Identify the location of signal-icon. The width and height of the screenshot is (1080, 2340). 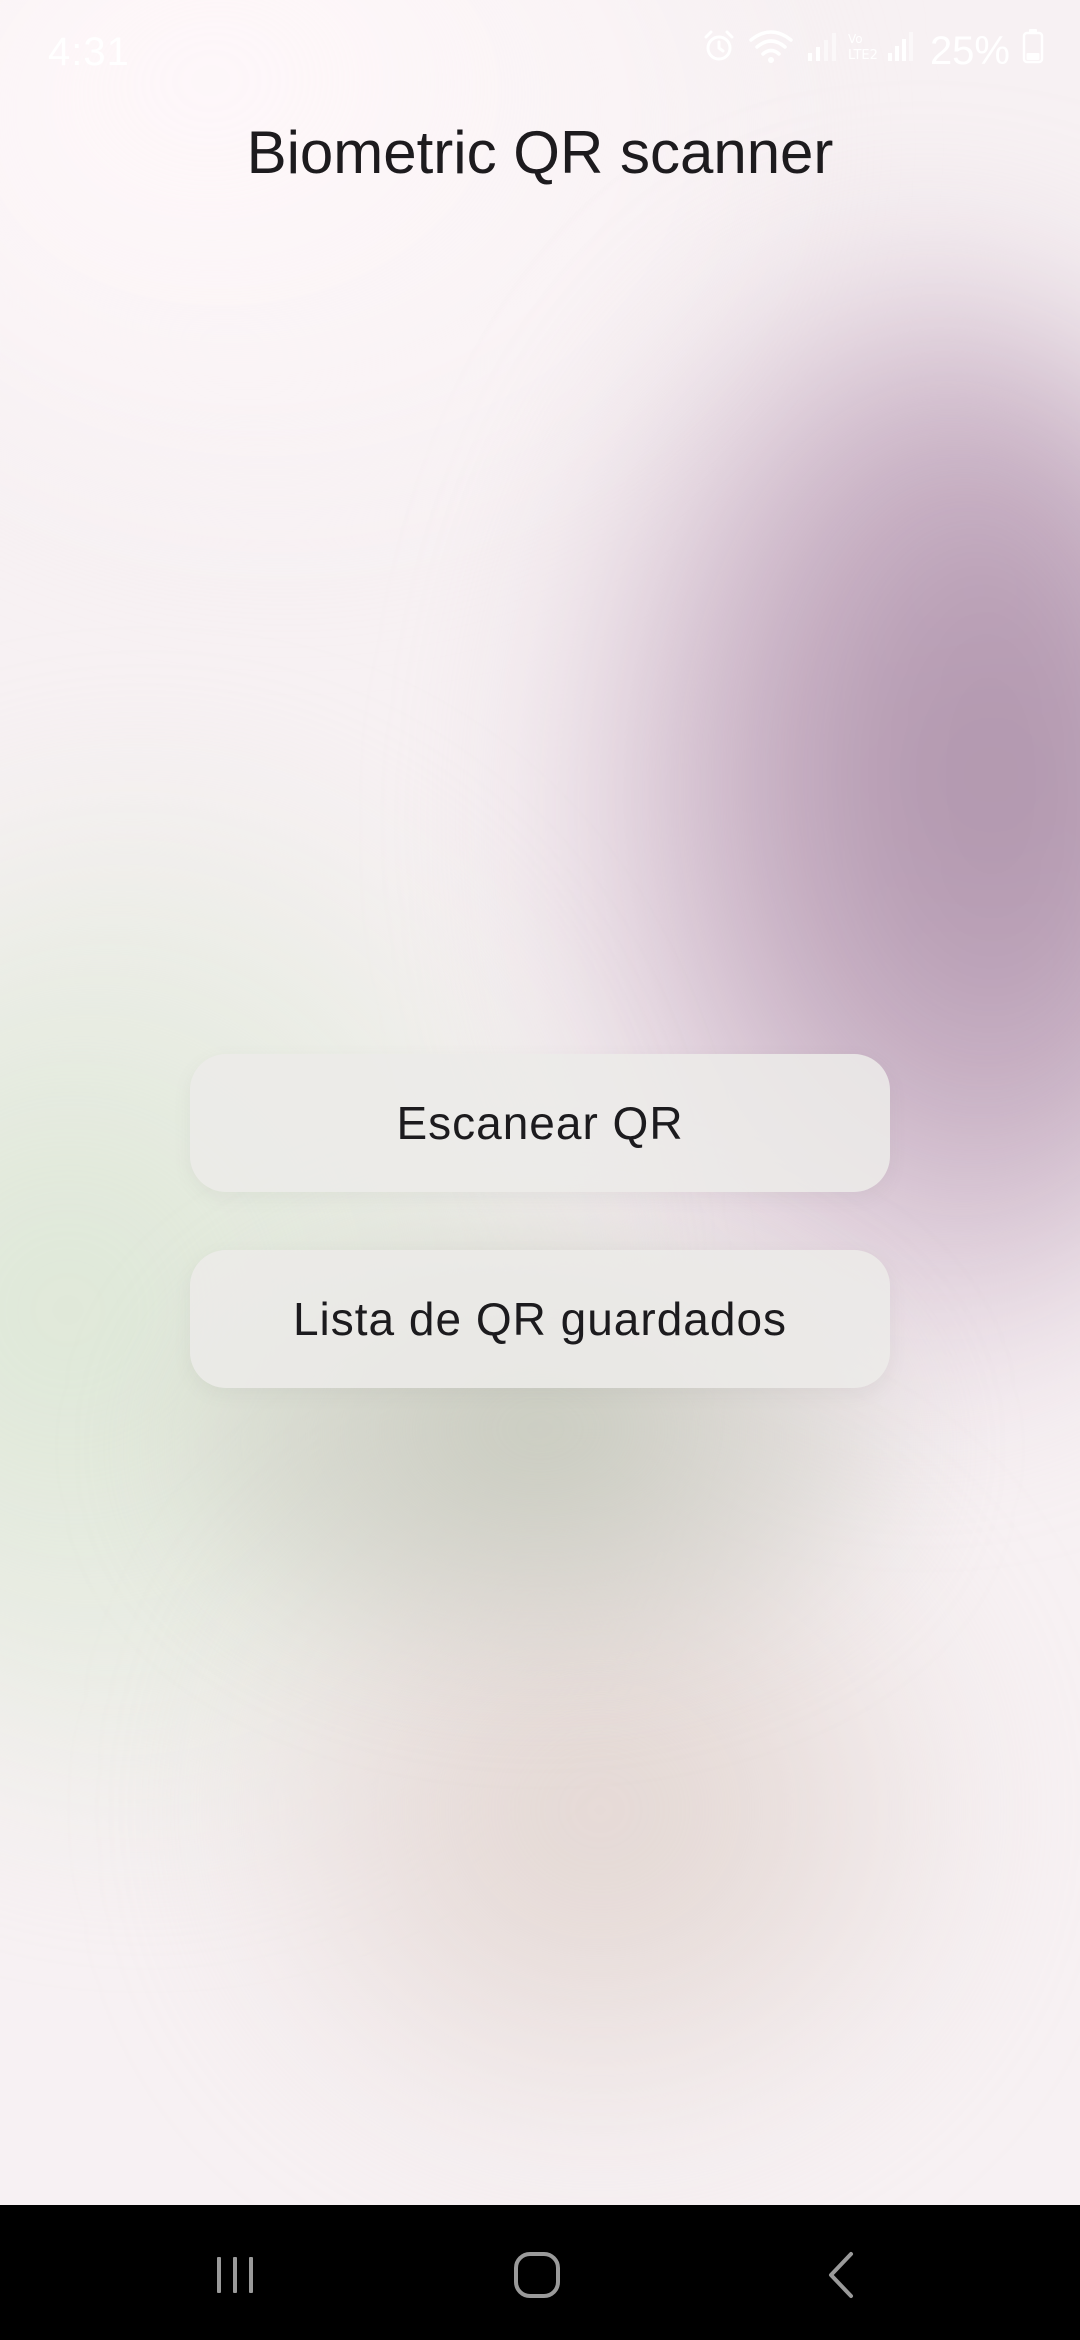
(821, 51).